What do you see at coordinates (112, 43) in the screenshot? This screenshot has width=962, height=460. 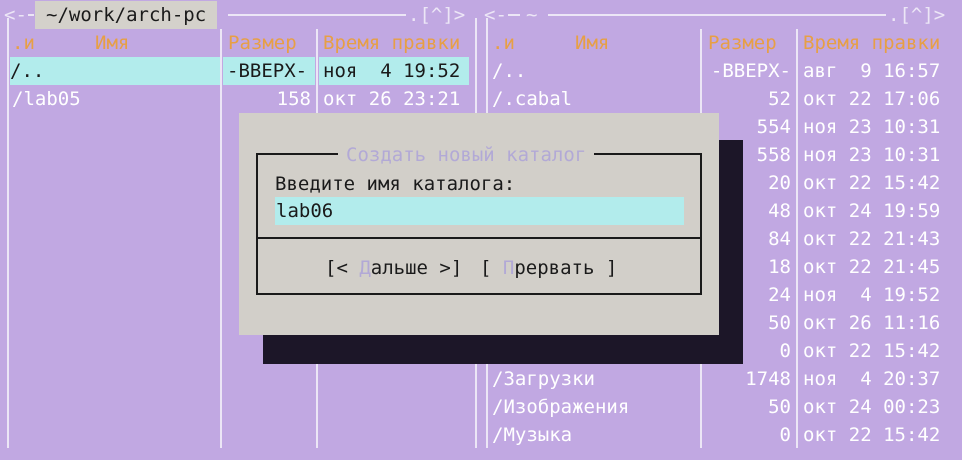 I see `left-name-header: Имя` at bounding box center [112, 43].